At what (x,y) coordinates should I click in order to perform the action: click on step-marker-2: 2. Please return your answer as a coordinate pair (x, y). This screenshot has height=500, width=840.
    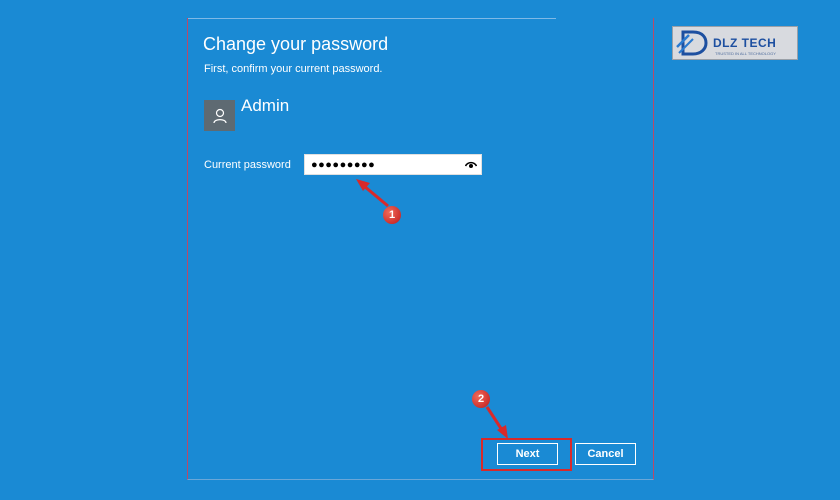
    Looking at the image, I should click on (481, 399).